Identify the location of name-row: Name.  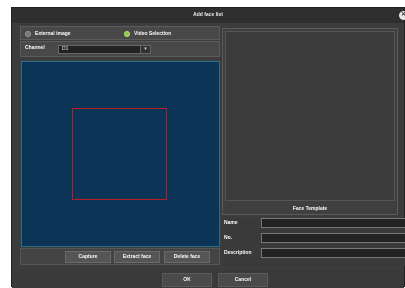
(313, 223).